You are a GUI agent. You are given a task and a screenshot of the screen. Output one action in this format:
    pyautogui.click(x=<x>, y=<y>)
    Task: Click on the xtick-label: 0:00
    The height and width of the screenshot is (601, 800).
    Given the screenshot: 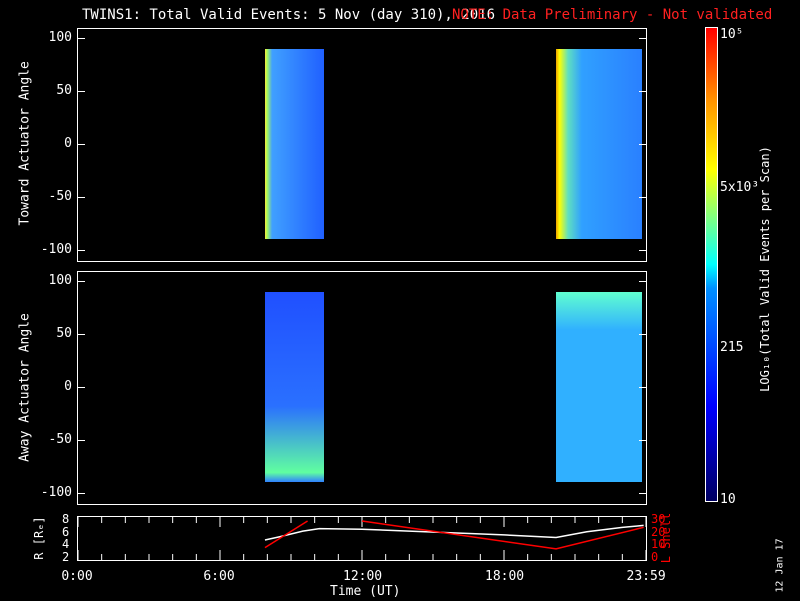 What is the action you would take?
    pyautogui.click(x=77, y=576)
    